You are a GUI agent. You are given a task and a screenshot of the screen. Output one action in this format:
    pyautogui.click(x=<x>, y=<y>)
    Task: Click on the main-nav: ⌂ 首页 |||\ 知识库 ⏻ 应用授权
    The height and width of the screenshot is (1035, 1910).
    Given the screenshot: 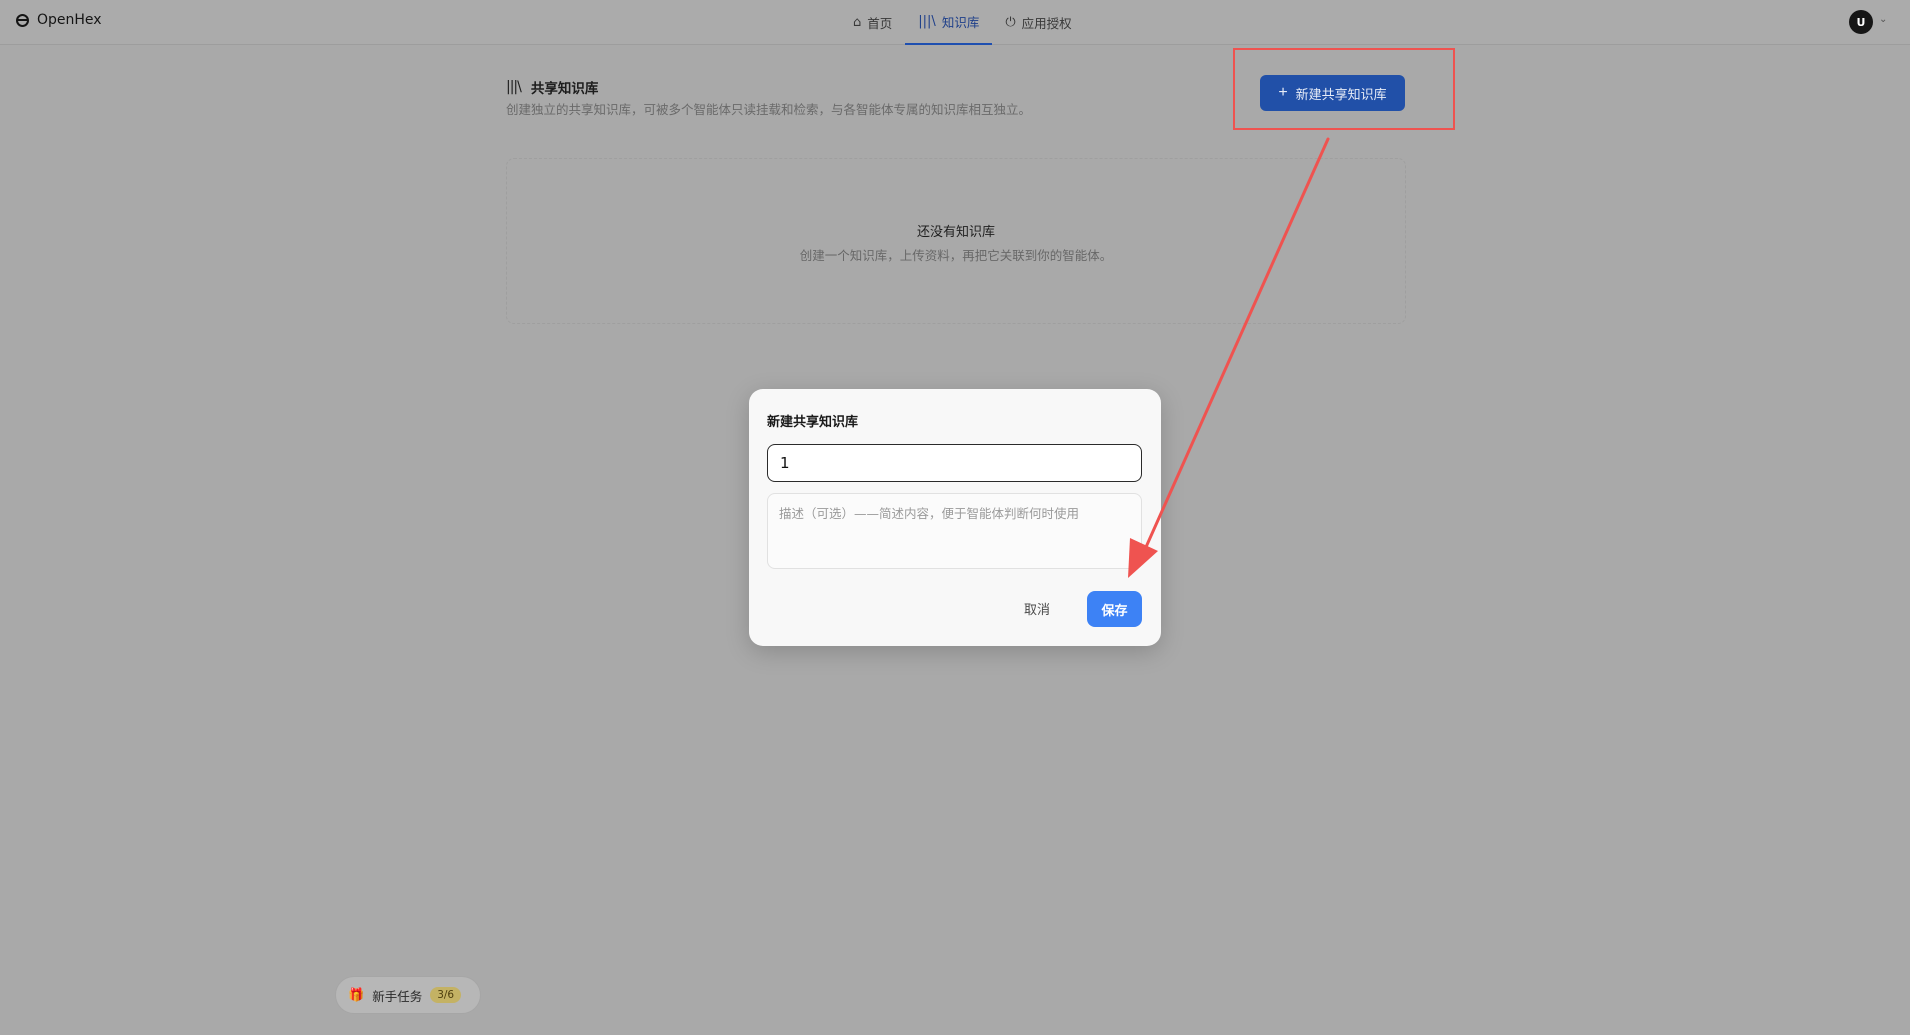 What is the action you would take?
    pyautogui.click(x=962, y=22)
    